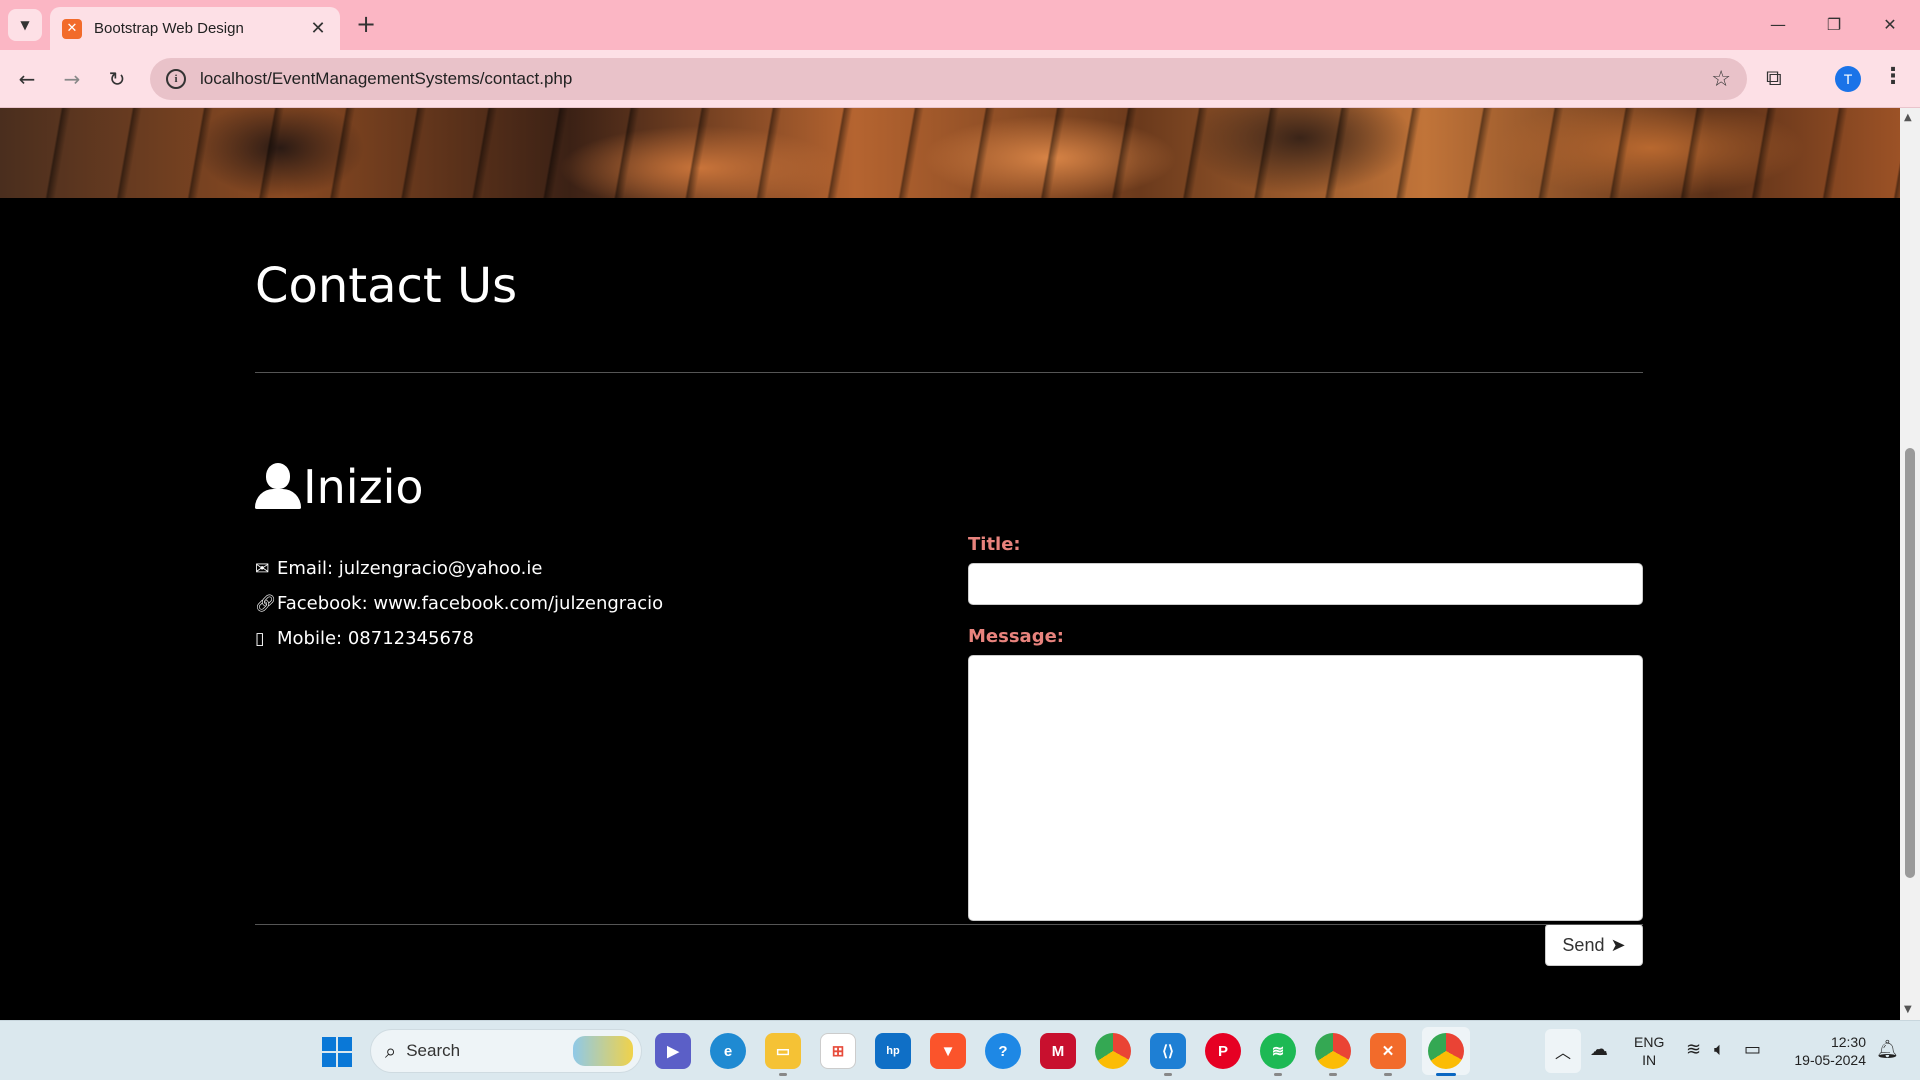 This screenshot has width=1920, height=1080. I want to click on forward-button: →, so click(72, 79).